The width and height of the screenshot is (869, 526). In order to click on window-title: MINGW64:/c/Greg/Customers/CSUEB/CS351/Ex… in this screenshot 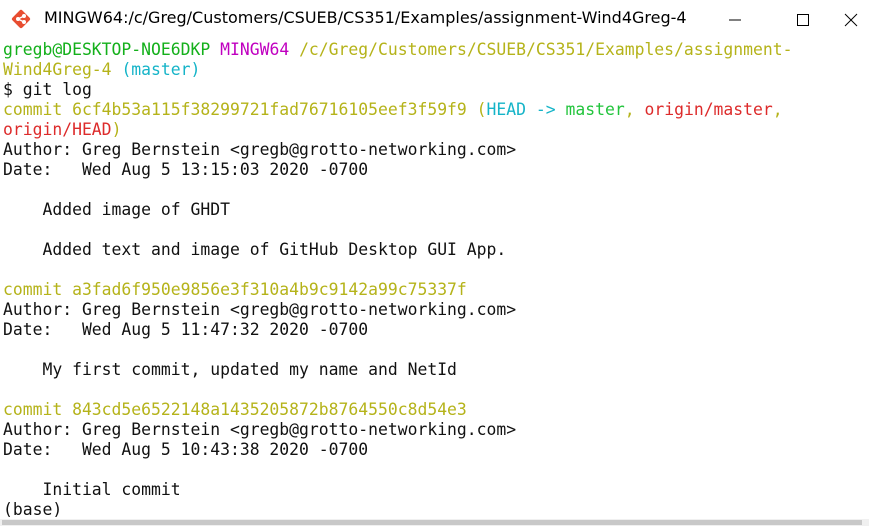, I will do `click(365, 17)`.